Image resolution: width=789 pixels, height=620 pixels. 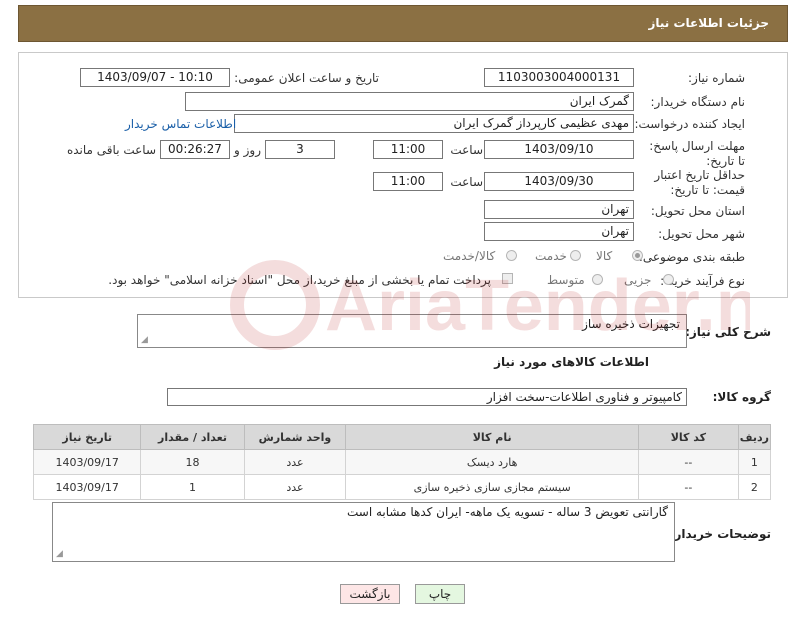 I want to click on province-label: استان محل تحویل:, so click(x=697, y=211).